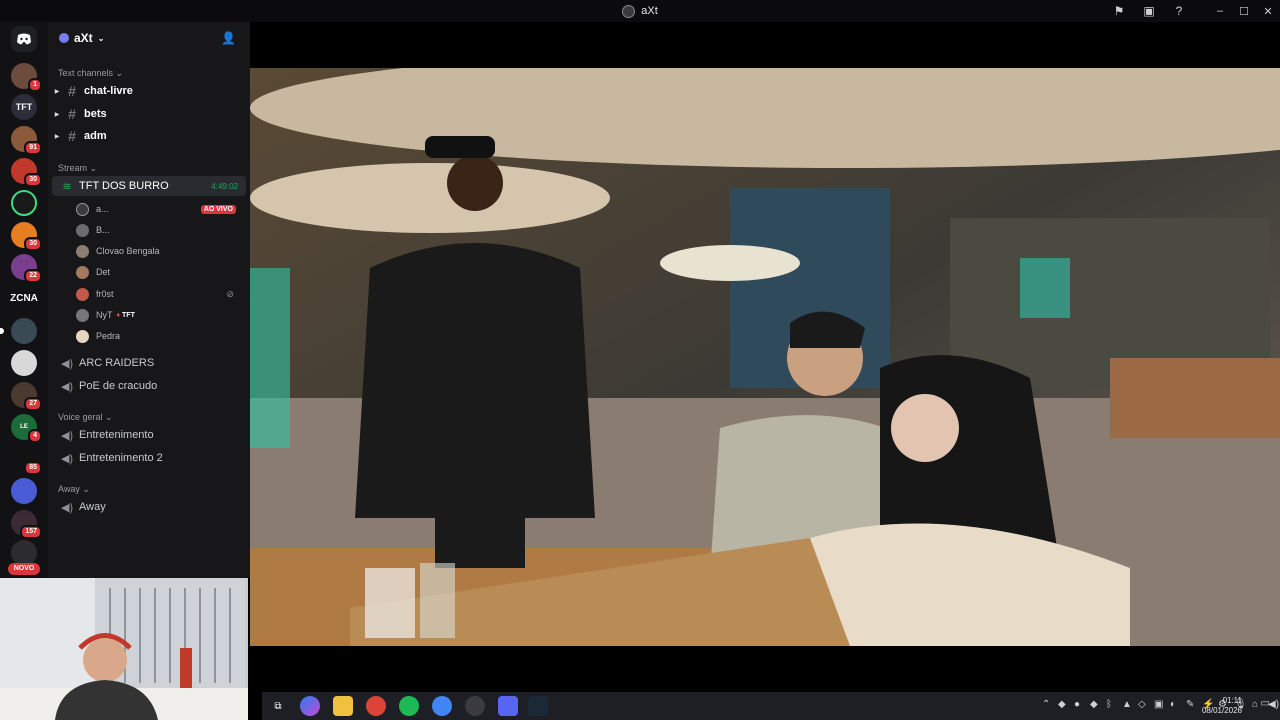 This screenshot has height=720, width=1280. What do you see at coordinates (72, 91) in the screenshot?
I see `hash-icon: #` at bounding box center [72, 91].